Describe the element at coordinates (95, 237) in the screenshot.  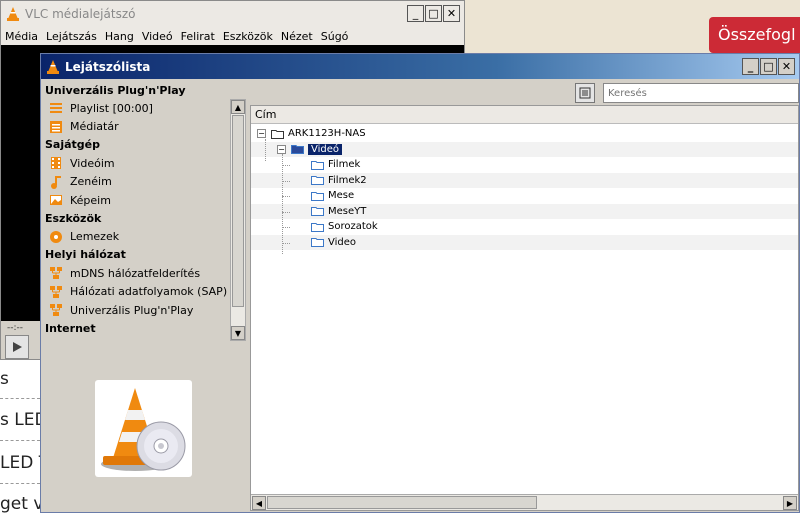
I see `source-item-label: Lemezek` at that location.